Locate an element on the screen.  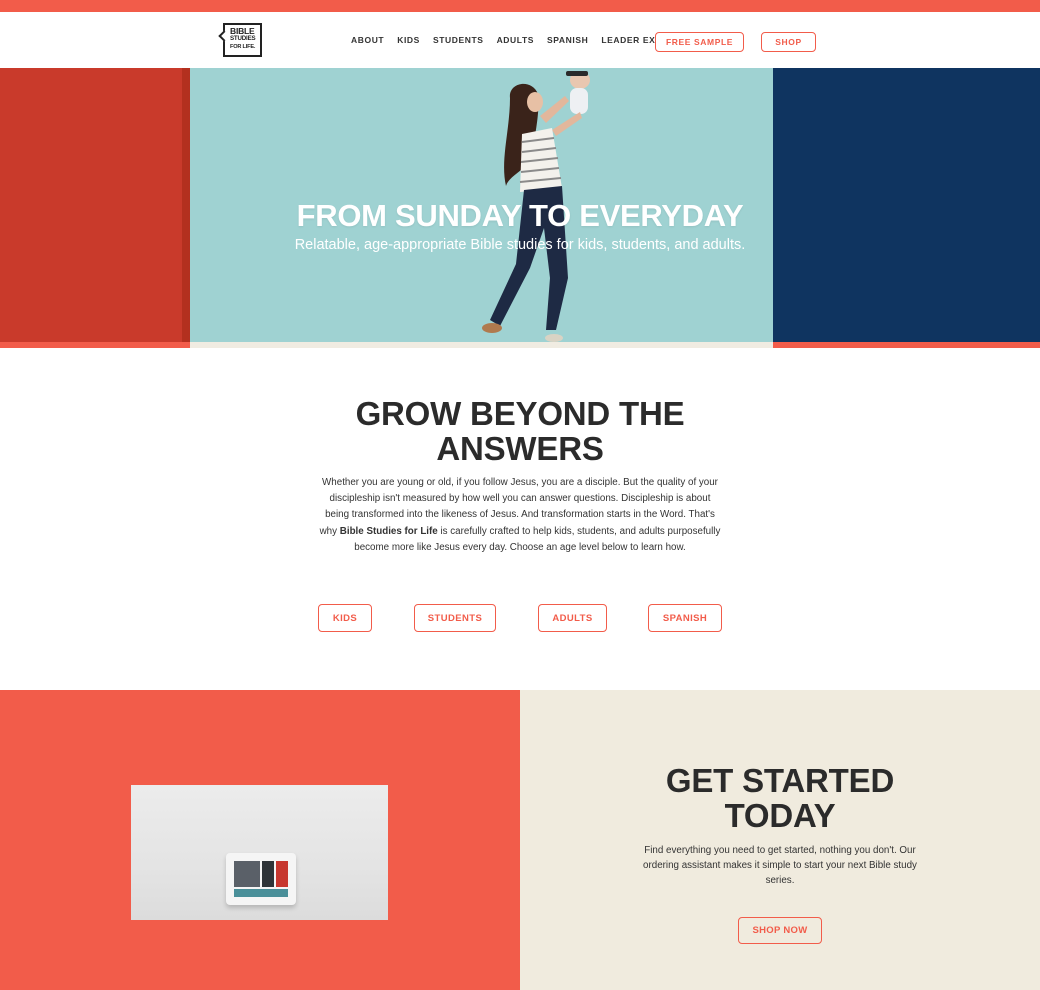
nav-link-about: ABOUT is located at coordinates (367, 40).